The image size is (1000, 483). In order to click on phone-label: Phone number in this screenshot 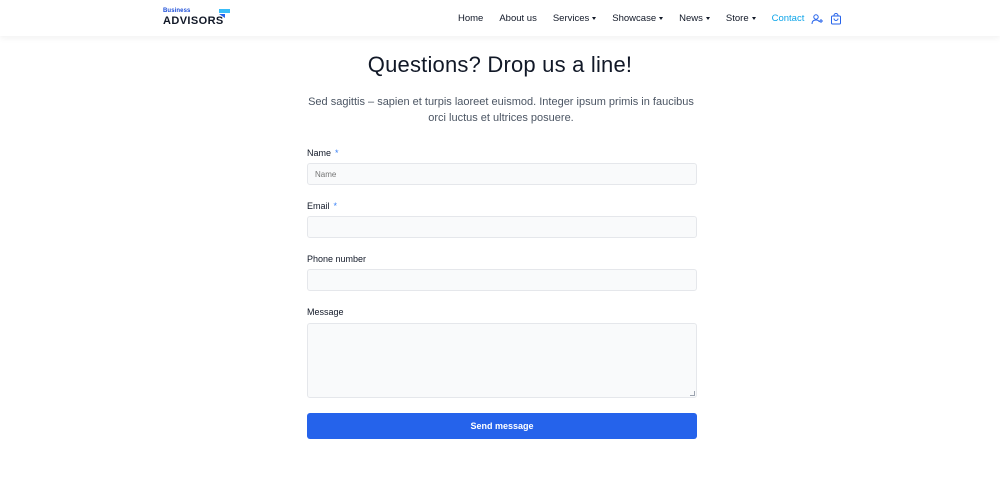, I will do `click(337, 259)`.